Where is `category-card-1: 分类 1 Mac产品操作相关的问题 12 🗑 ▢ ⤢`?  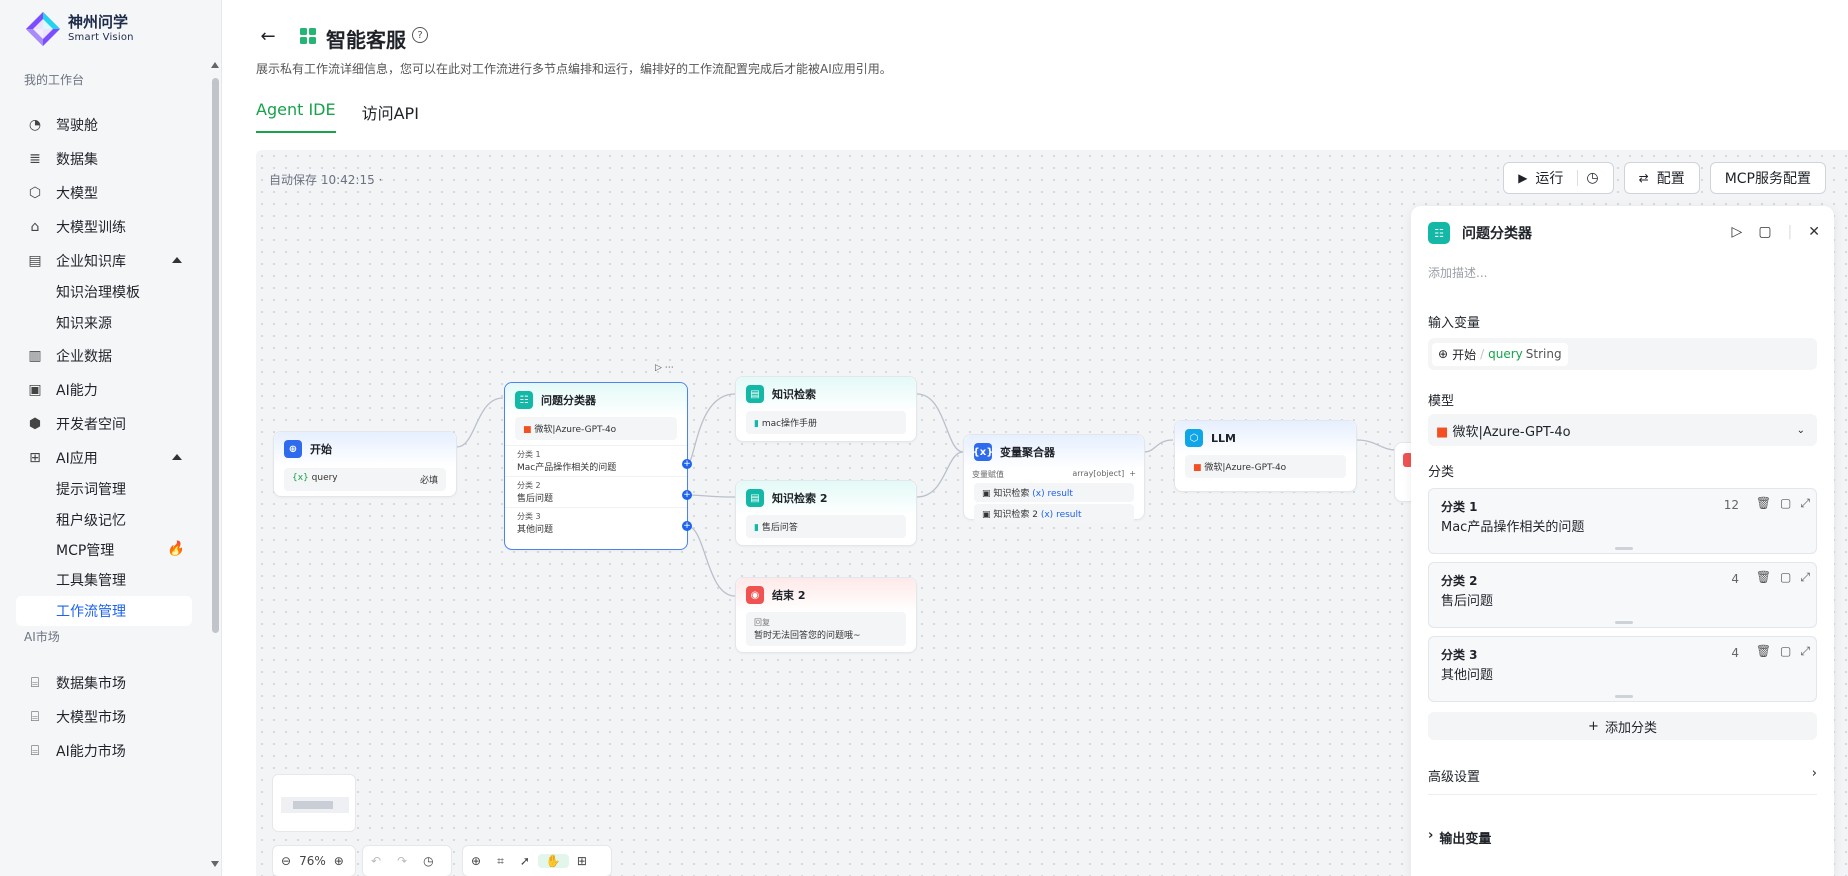 category-card-1: 分类 1 Mac产品操作相关的问题 12 🗑 ▢ ⤢ is located at coordinates (1622, 521).